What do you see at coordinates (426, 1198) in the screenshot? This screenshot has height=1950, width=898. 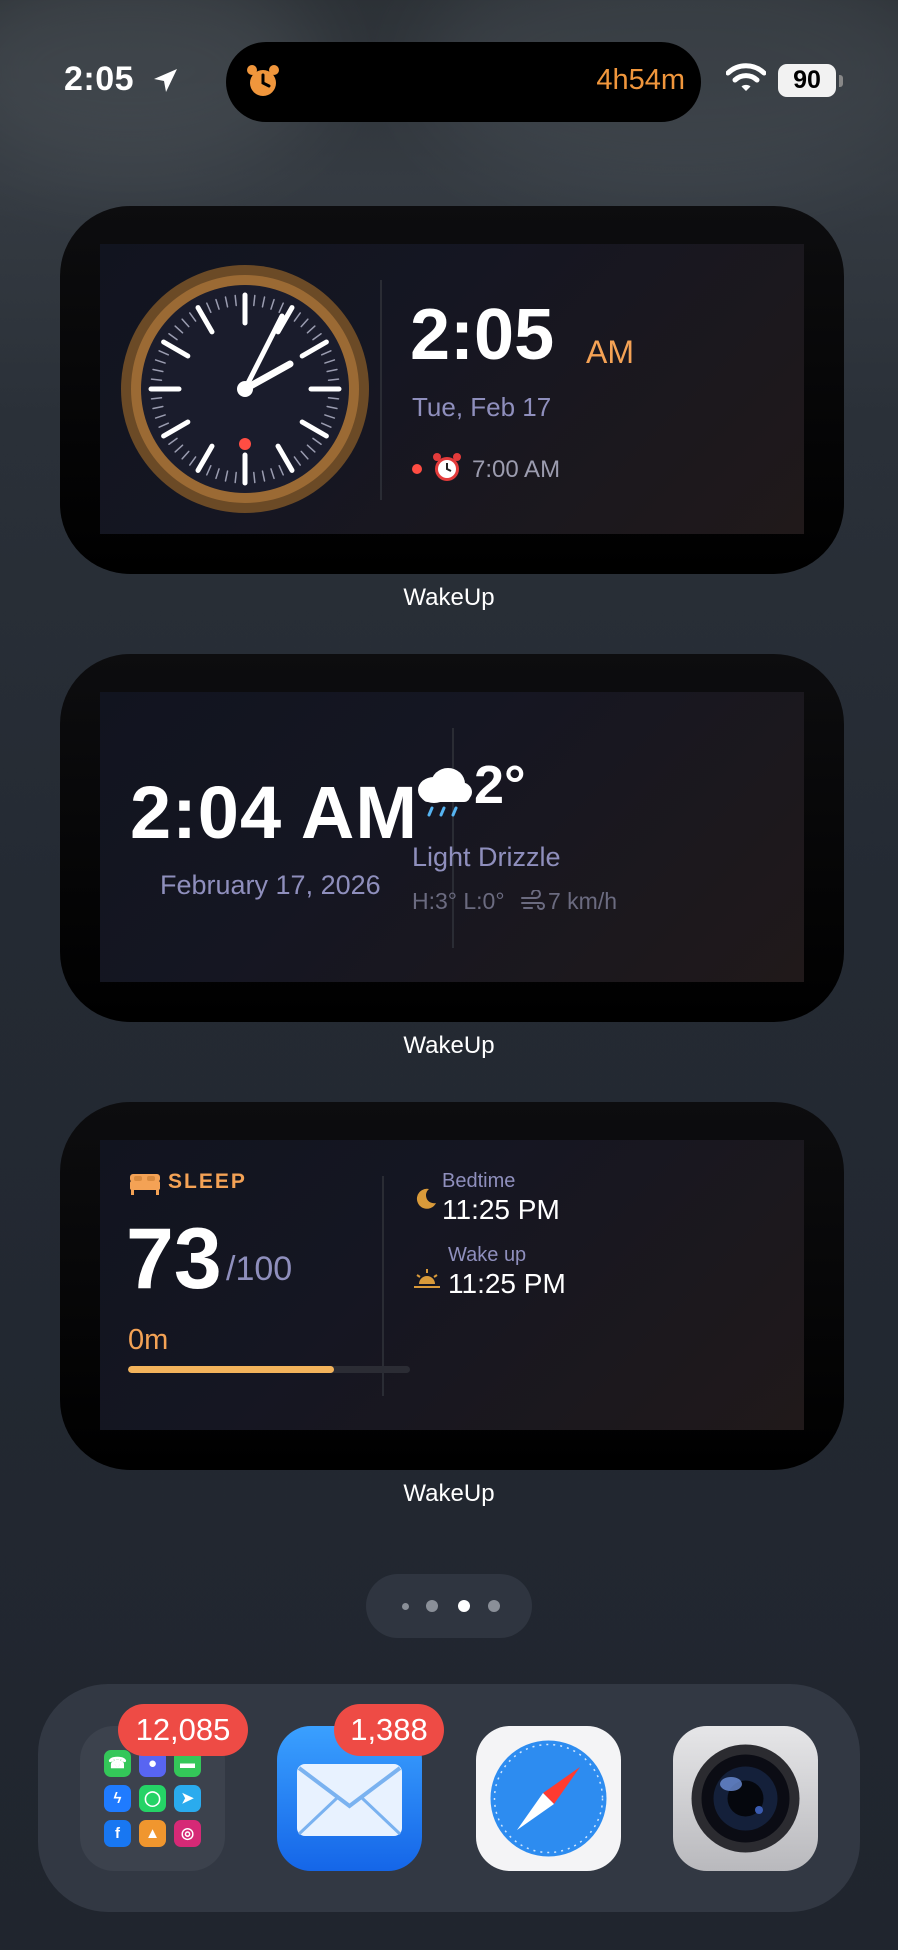 I see `moon-icon` at bounding box center [426, 1198].